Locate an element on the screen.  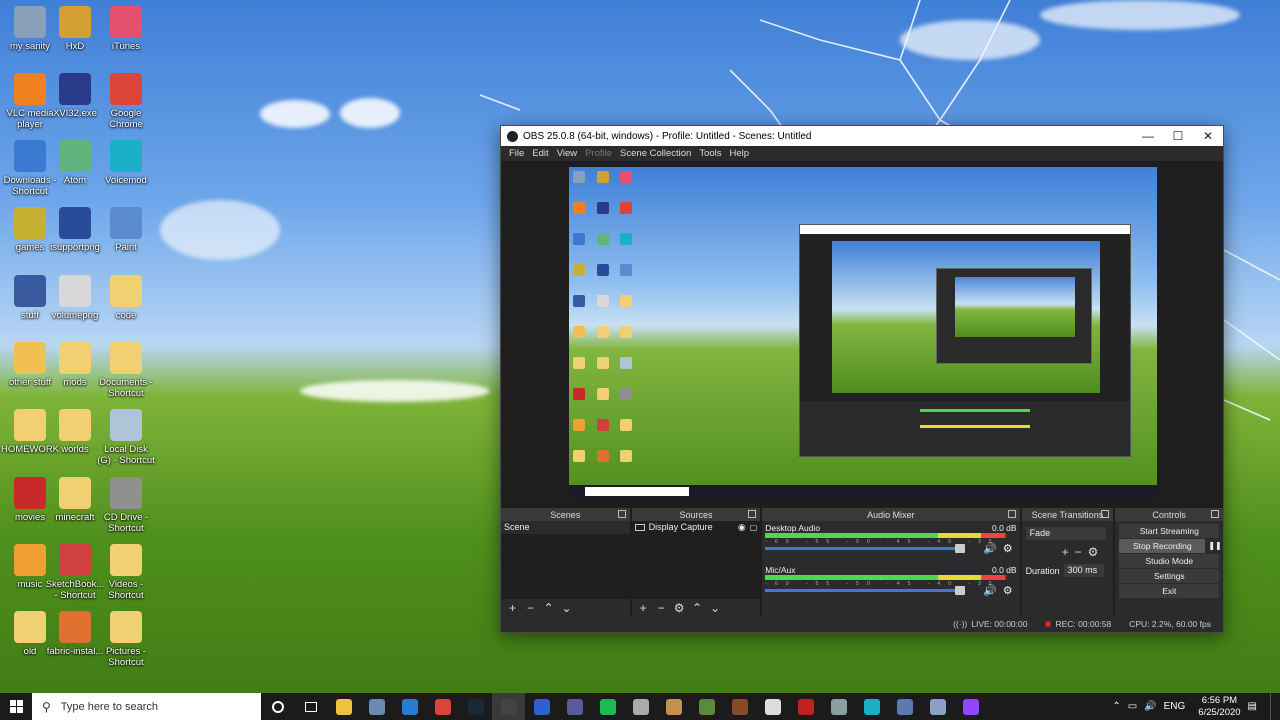
add-transition-button: + is located at coordinates (1065, 552).